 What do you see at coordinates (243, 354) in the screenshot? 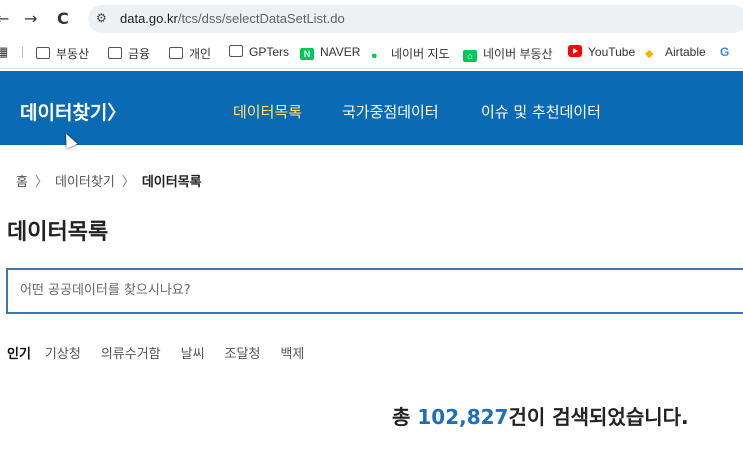
I see `keyword-tag: 조달청` at bounding box center [243, 354].